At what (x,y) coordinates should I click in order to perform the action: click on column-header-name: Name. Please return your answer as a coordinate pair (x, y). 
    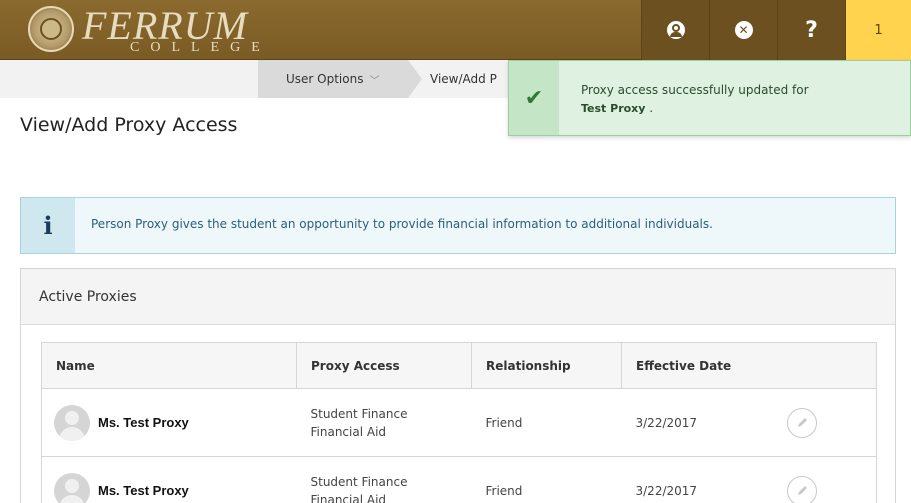
    Looking at the image, I should click on (169, 365).